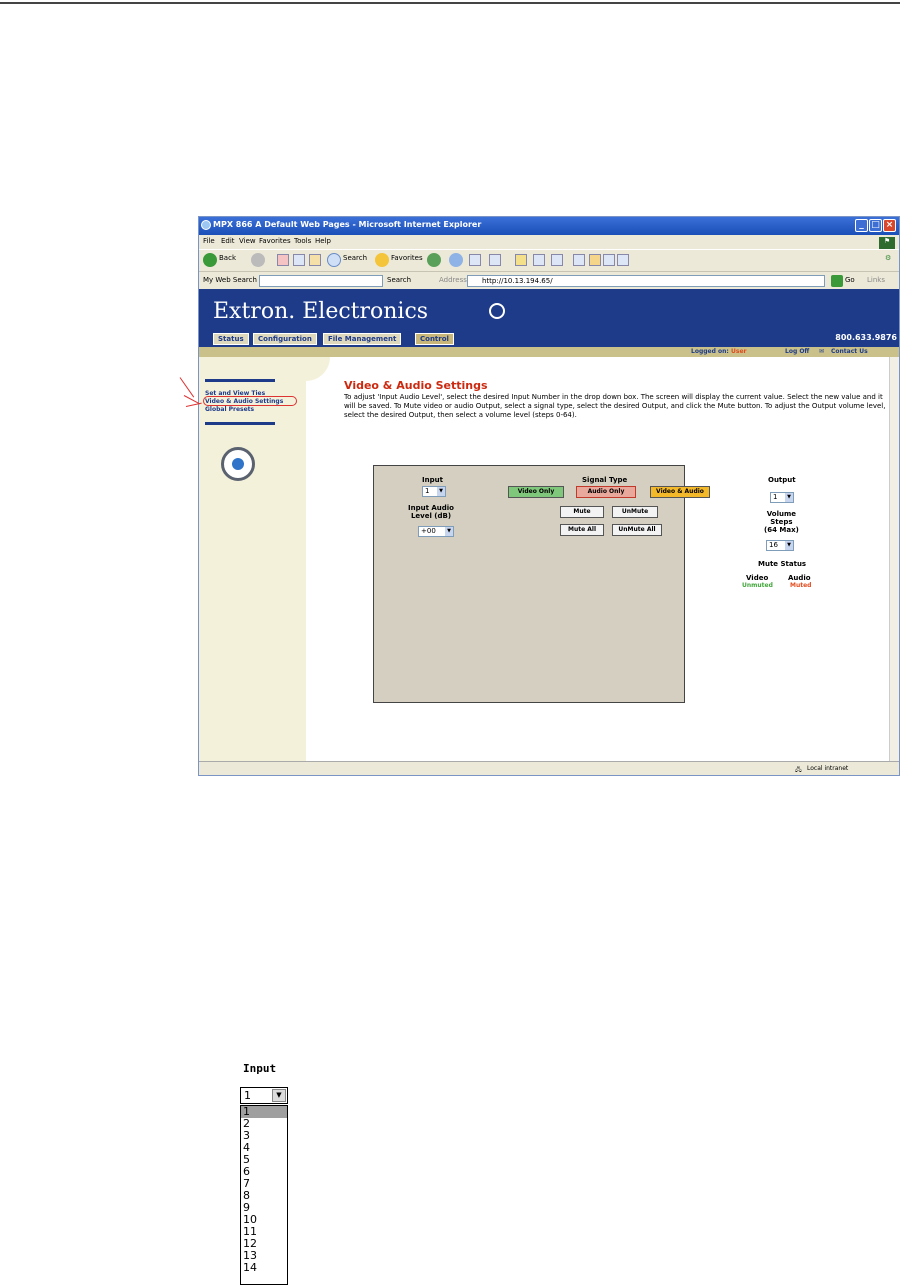  I want to click on research-icon, so click(539, 260).